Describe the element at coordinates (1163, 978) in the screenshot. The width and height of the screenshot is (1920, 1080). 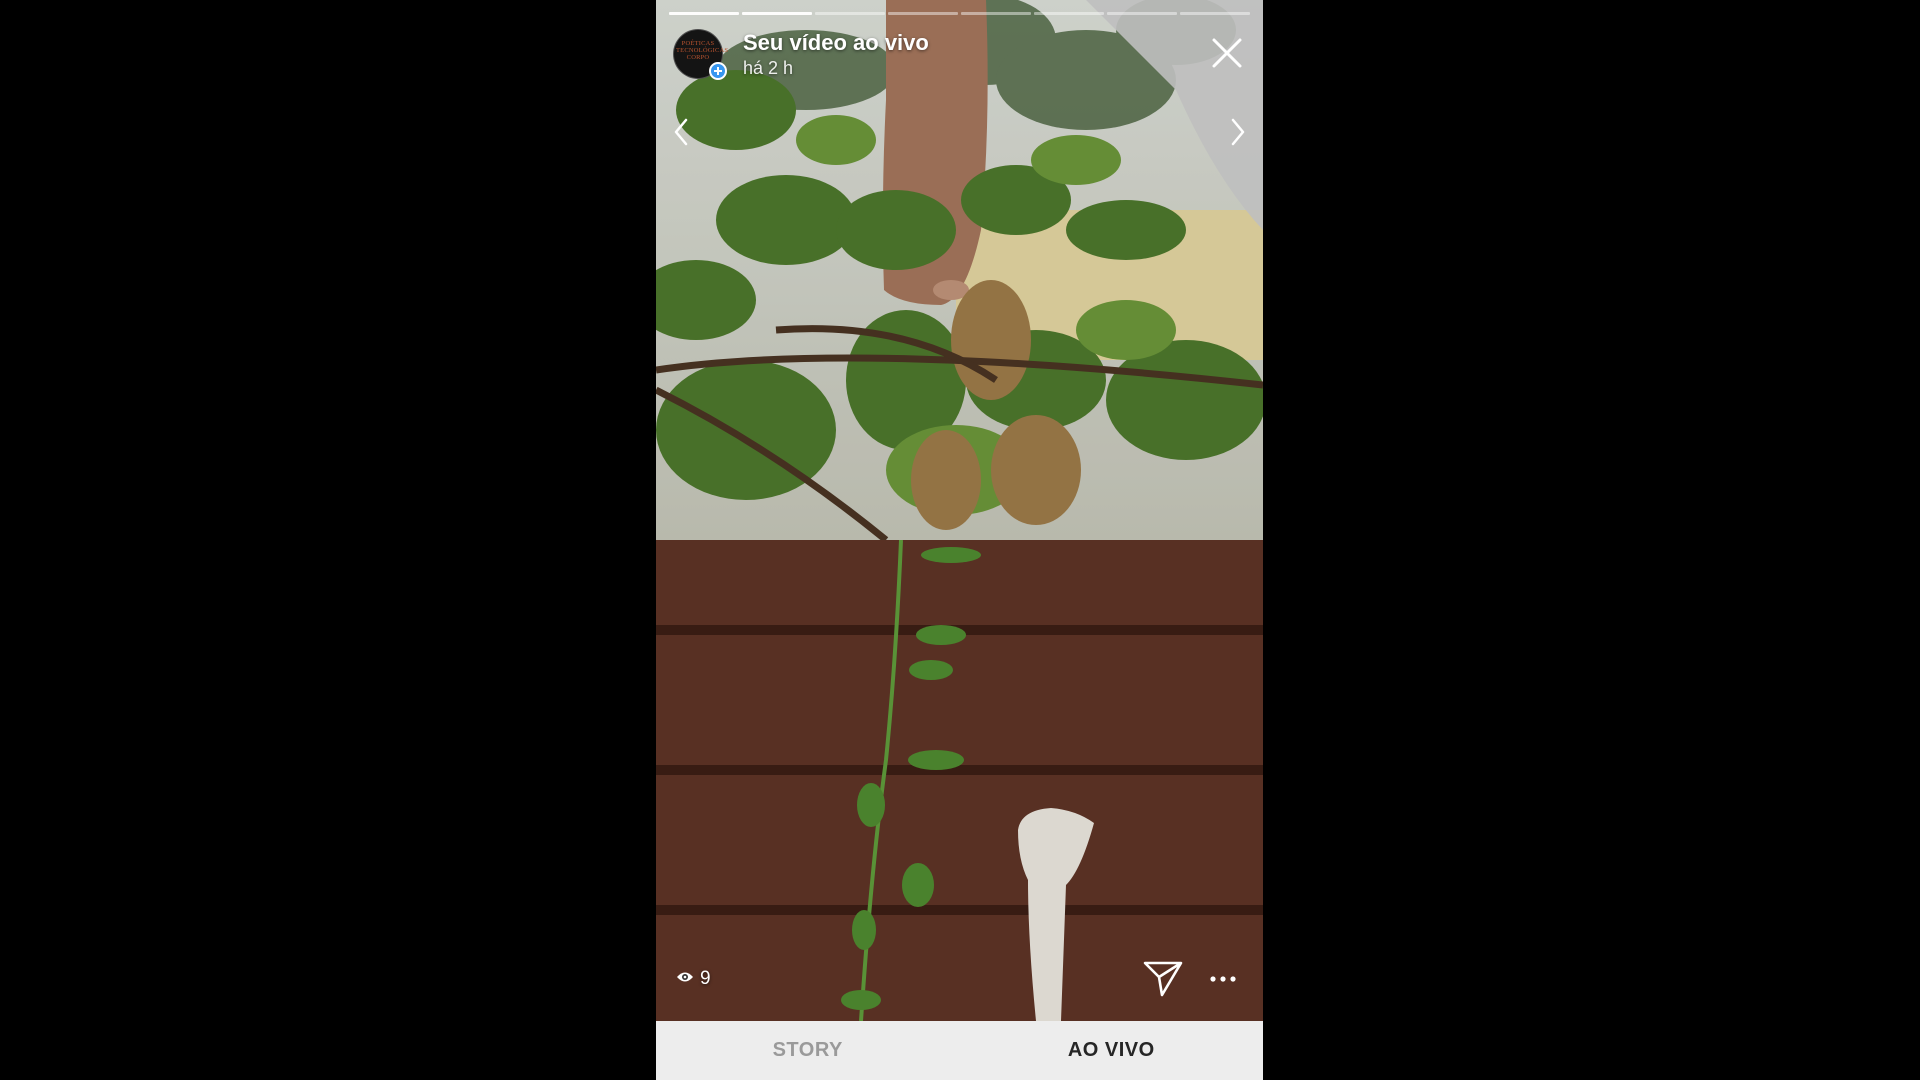
I see `send-icon` at that location.